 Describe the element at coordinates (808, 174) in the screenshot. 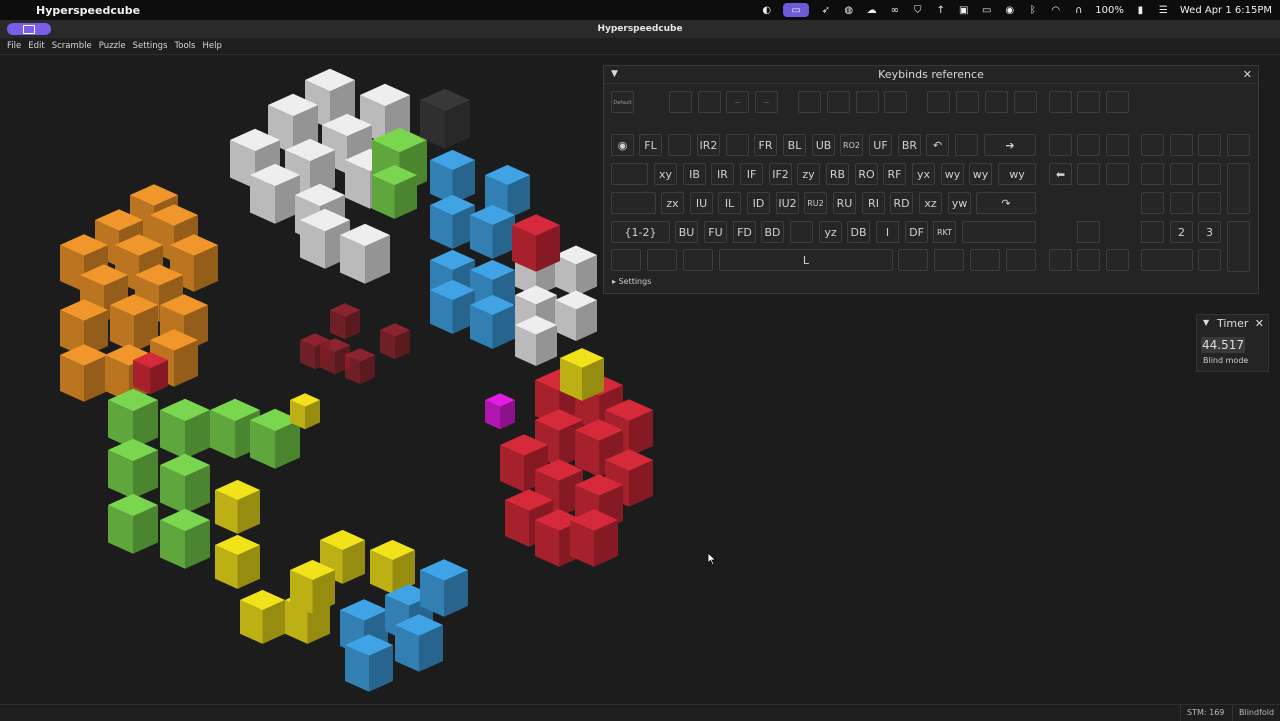

I see `key-y: zy` at that location.